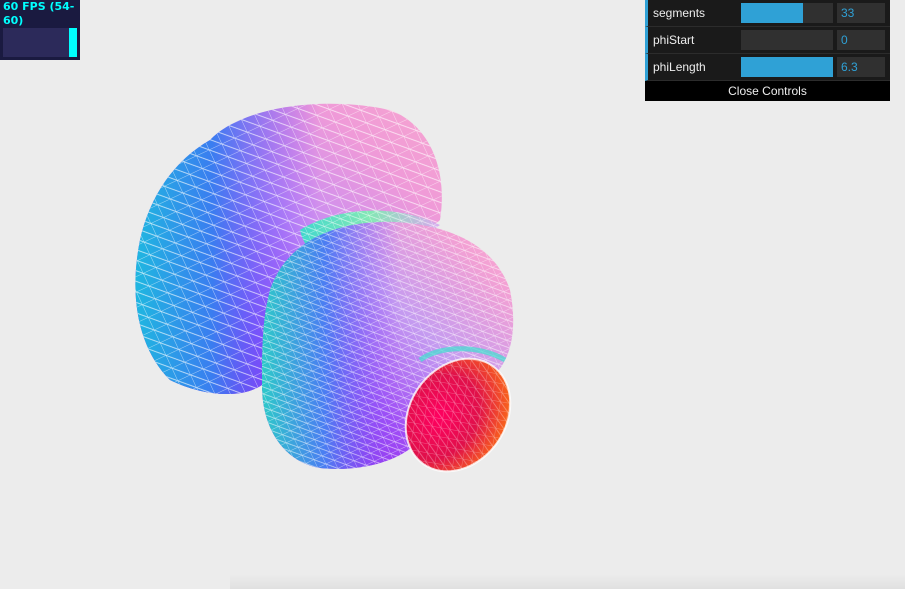 The height and width of the screenshot is (589, 905). Describe the element at coordinates (679, 67) in the screenshot. I see `control-label: phiLength` at that location.